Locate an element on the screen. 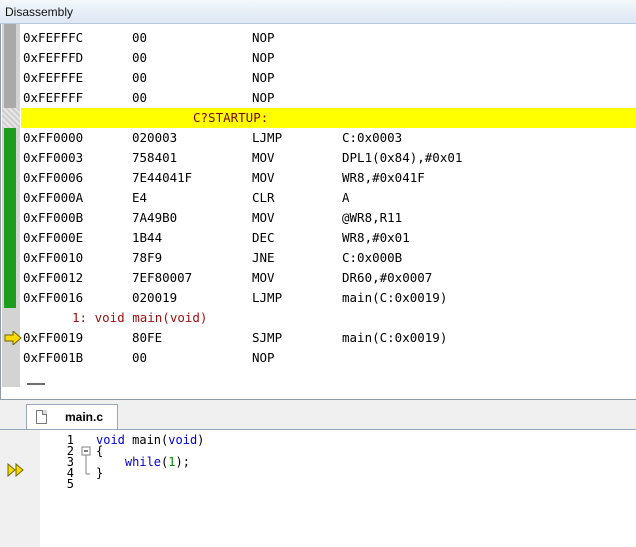  fold-guide-icon is located at coordinates (87, 471).